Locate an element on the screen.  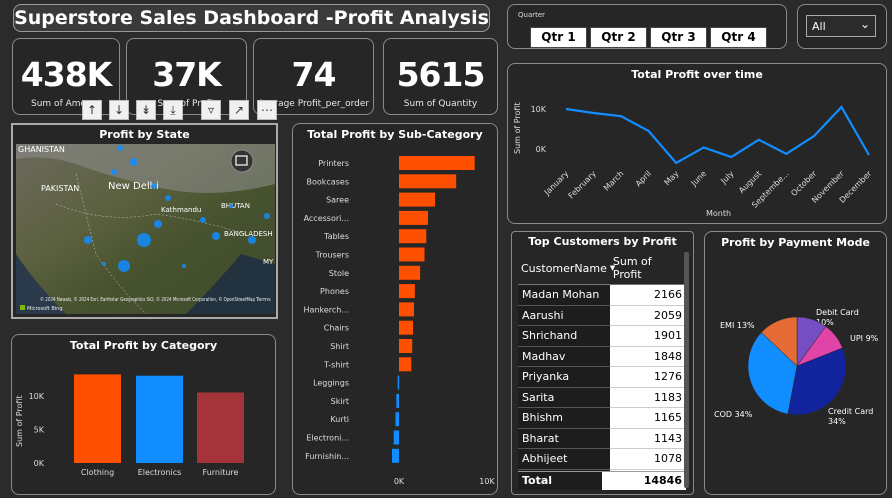
category-chart-title: Total Profit by Category is located at coordinates (143, 345).